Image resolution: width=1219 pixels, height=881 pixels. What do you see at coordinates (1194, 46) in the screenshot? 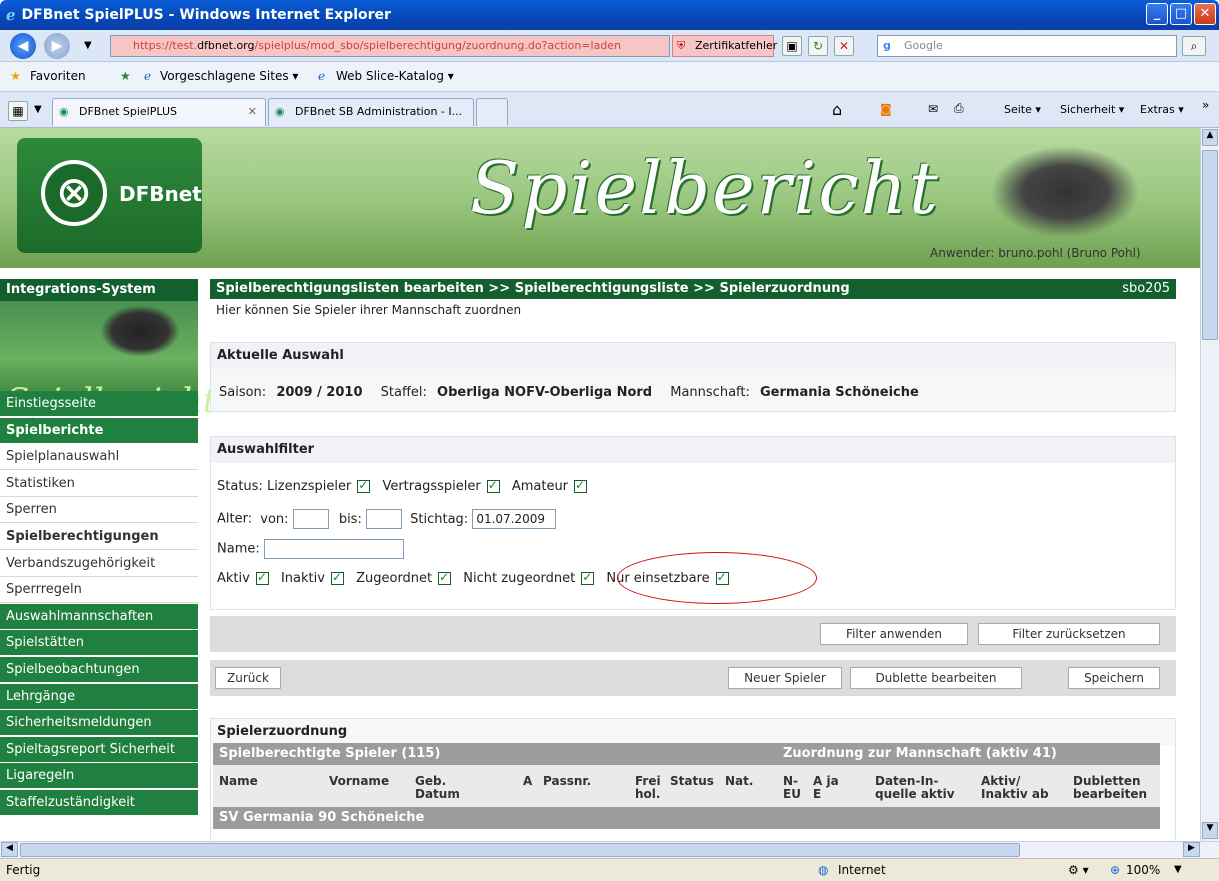
I see `search-go-icon: ⌕` at bounding box center [1194, 46].